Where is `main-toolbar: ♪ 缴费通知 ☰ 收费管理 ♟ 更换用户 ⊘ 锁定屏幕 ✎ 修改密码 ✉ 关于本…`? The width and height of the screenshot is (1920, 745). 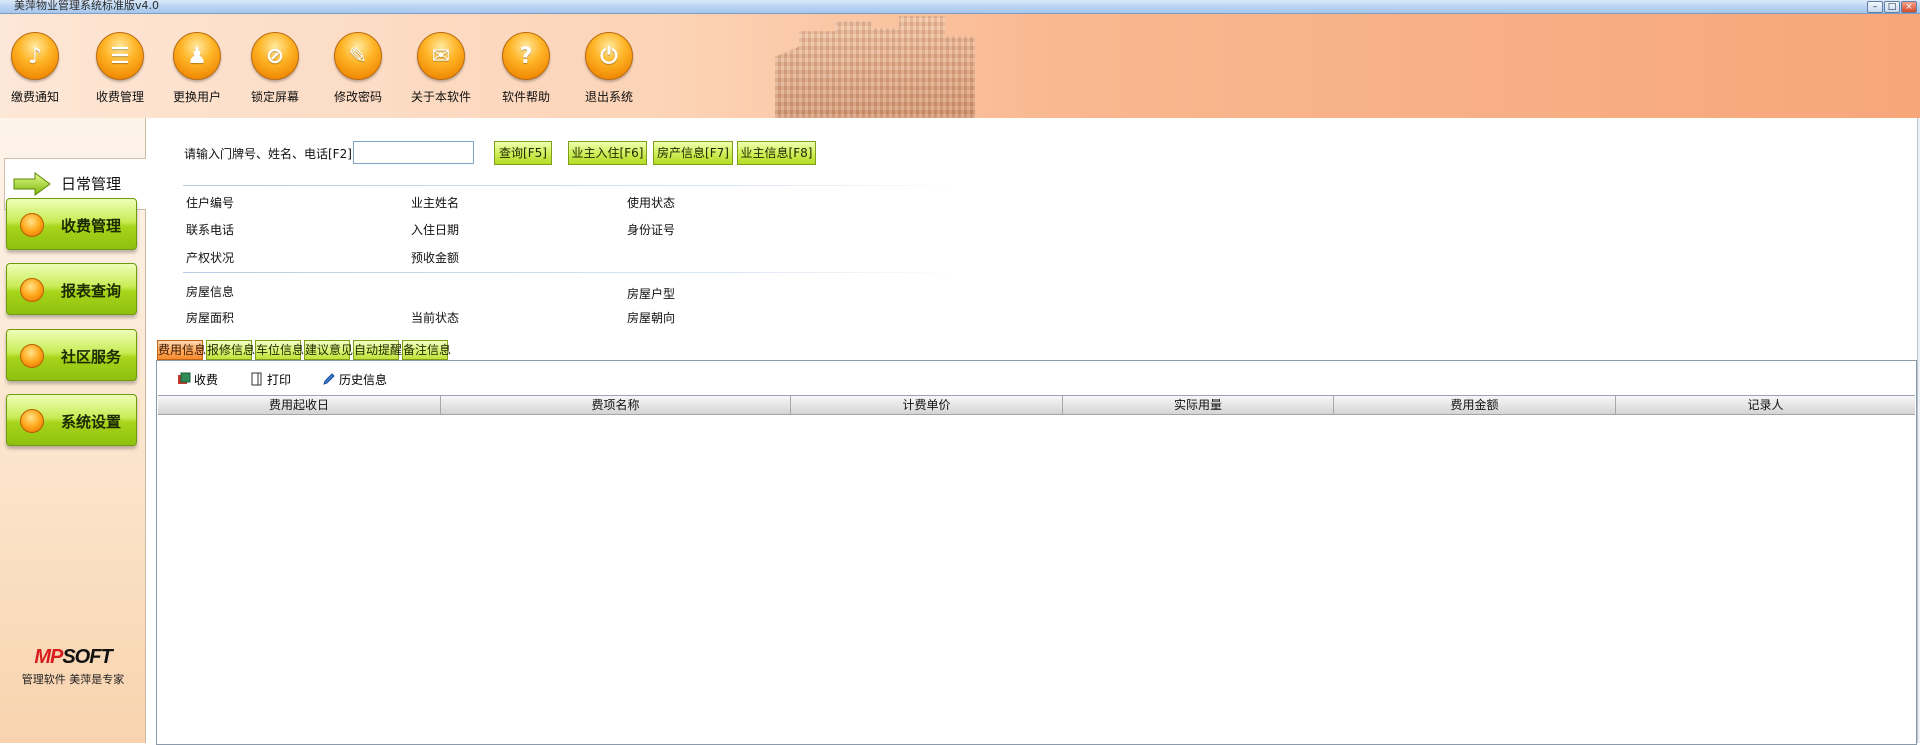 main-toolbar: ♪ 缴费通知 ☰ 收费管理 ♟ 更换用户 ⊘ 锁定屏幕 ✎ 修改密码 ✉ 关于本… is located at coordinates (960, 66).